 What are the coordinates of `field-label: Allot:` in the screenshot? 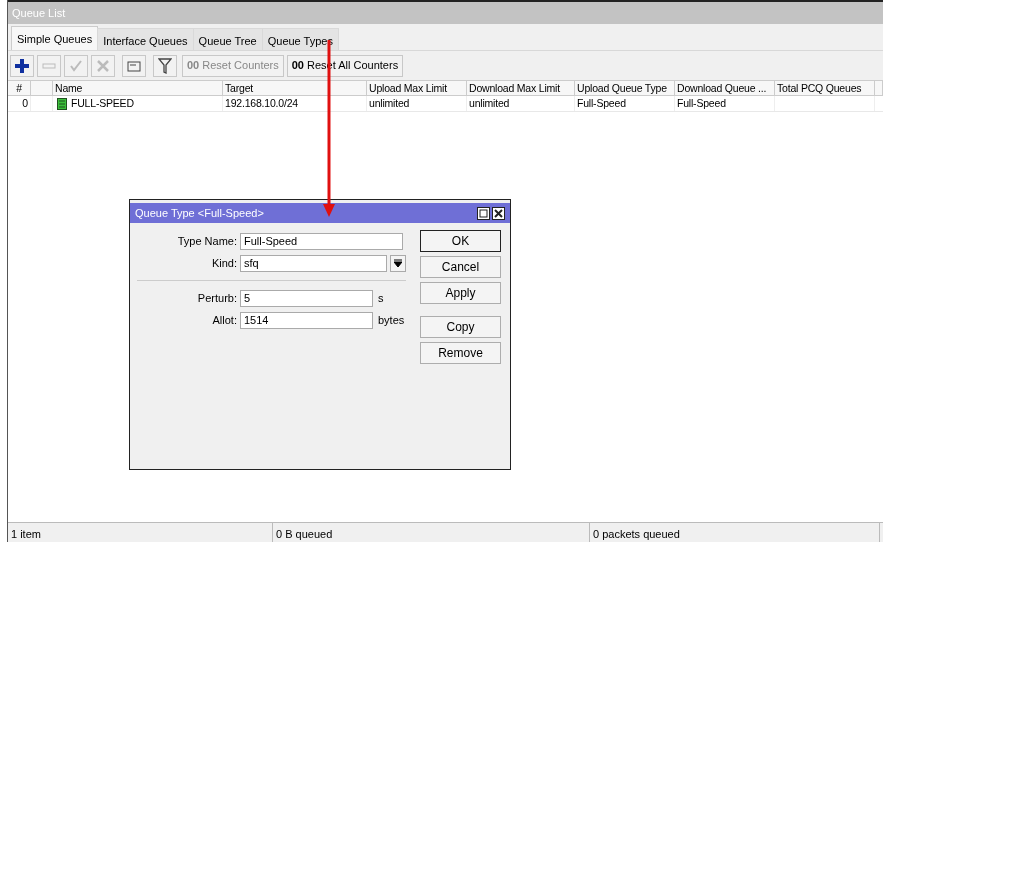 It's located at (224, 320).